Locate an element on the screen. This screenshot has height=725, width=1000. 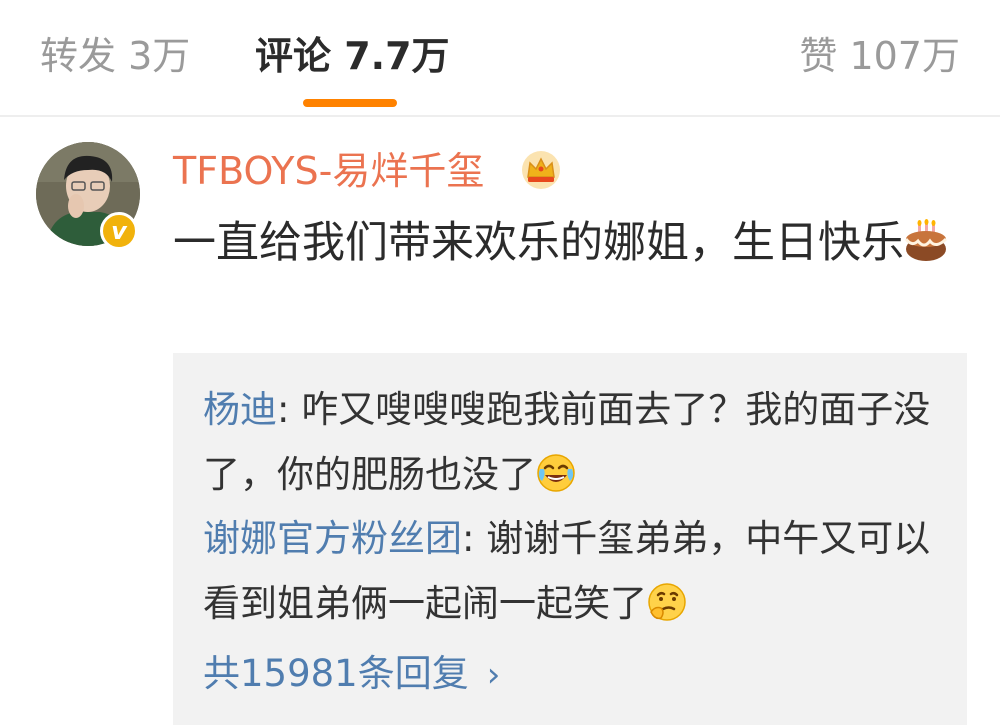
active-tab-indicator is located at coordinates (350, 103).